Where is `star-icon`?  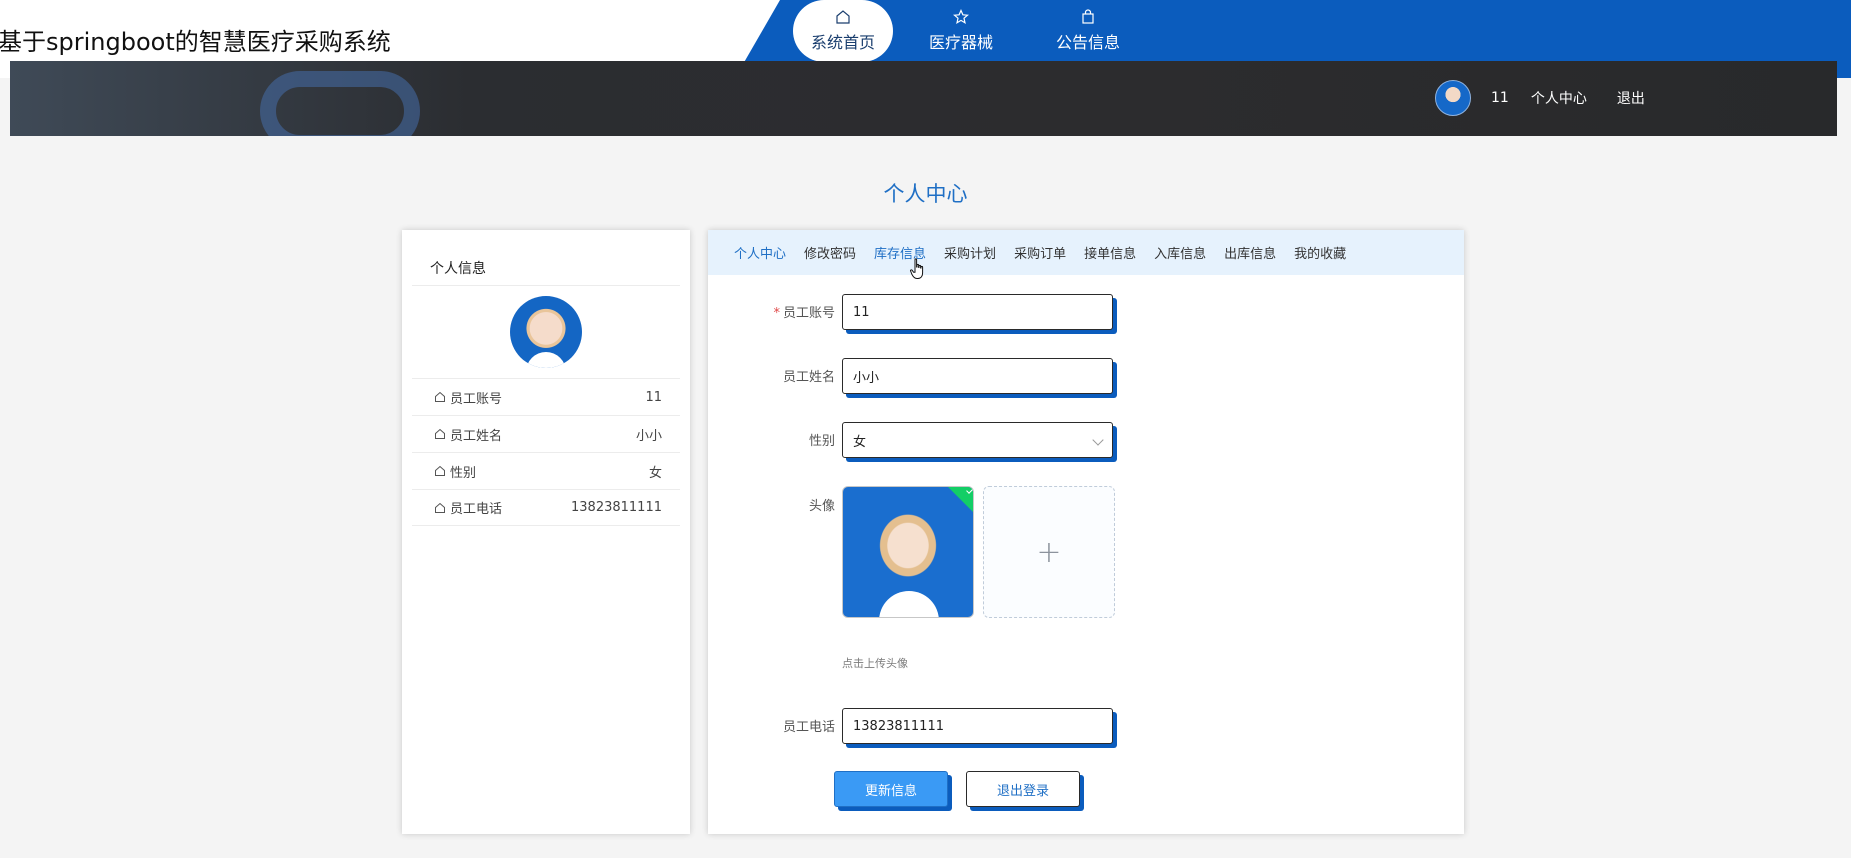
star-icon is located at coordinates (961, 17).